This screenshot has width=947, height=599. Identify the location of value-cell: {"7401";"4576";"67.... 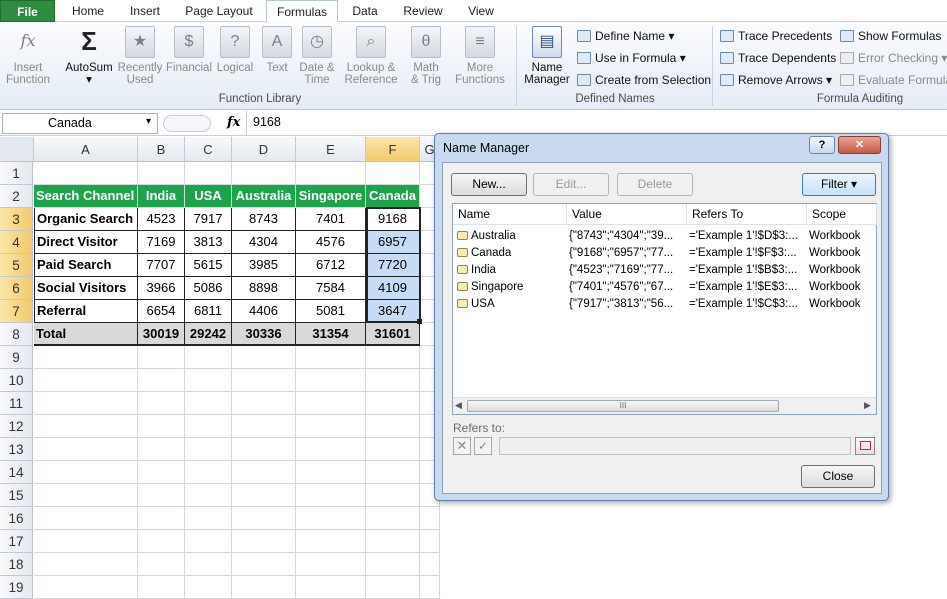
(627, 287).